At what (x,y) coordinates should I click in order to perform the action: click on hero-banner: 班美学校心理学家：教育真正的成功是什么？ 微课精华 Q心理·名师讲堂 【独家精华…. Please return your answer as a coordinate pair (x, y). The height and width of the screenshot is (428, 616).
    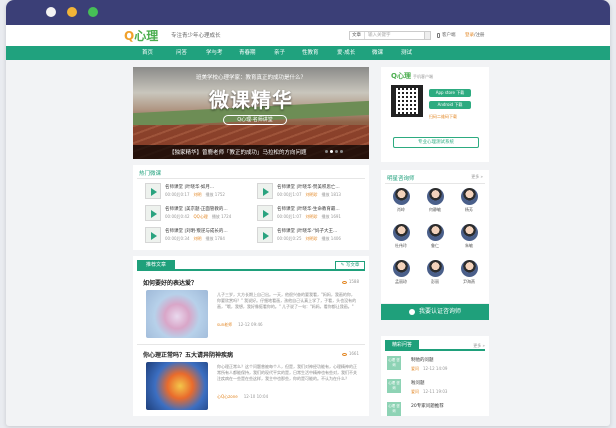
    Looking at the image, I should click on (251, 113).